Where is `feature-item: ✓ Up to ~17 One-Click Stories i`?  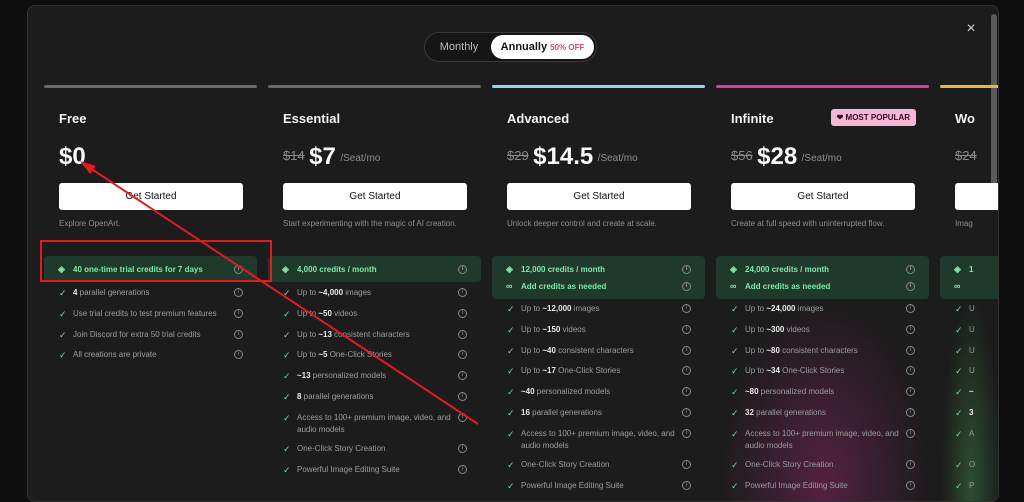 feature-item: ✓ Up to ~17 One-Click Stories i is located at coordinates (598, 375).